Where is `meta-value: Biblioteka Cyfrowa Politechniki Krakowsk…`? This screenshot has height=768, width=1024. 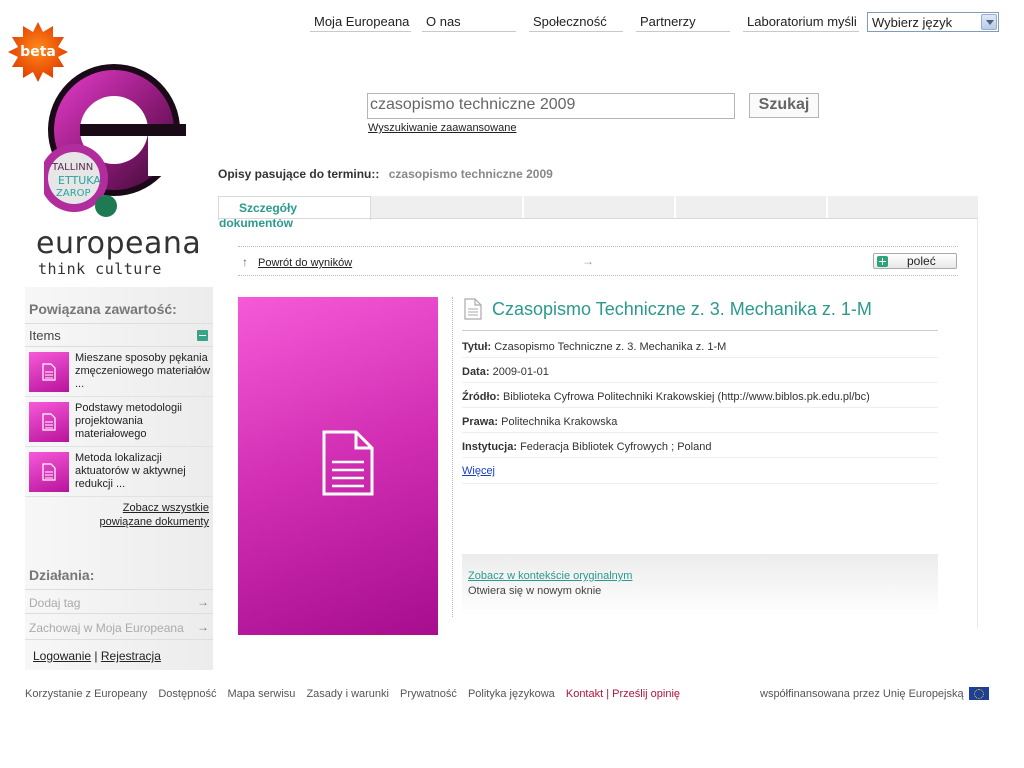 meta-value: Biblioteka Cyfrowa Politechniki Krakowsk… is located at coordinates (686, 397).